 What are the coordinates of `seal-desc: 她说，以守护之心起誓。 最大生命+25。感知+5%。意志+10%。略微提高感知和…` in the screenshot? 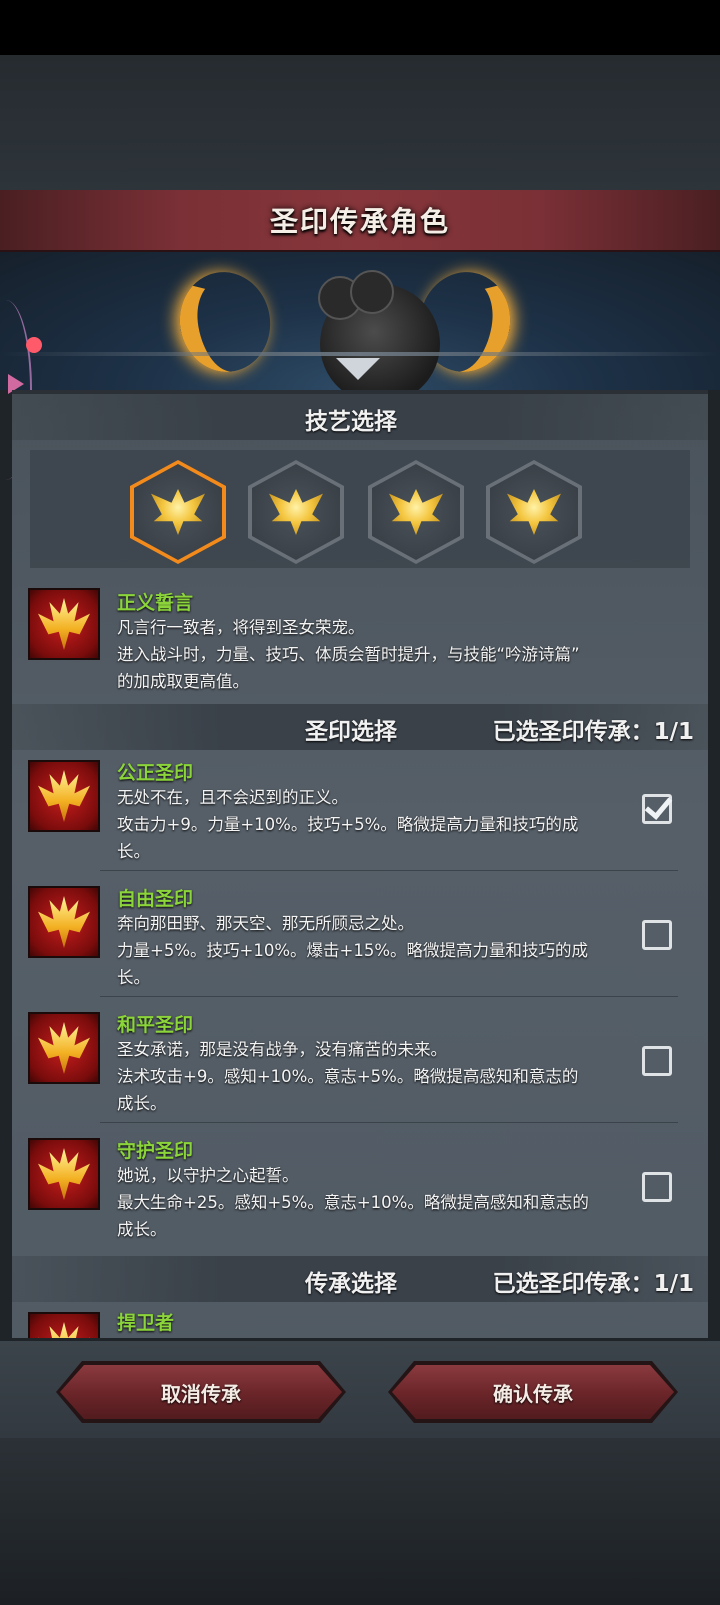 It's located at (353, 1202).